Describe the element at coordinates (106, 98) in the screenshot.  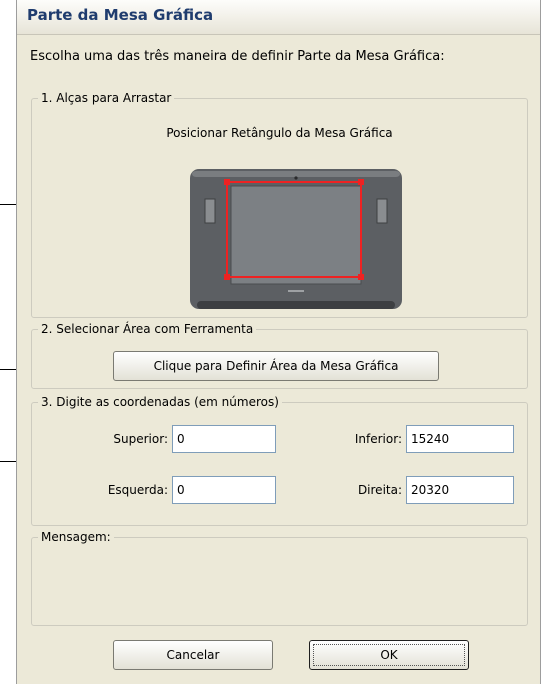
I see `section-drag-handles-legend: 1. Alças para Arrastar` at that location.